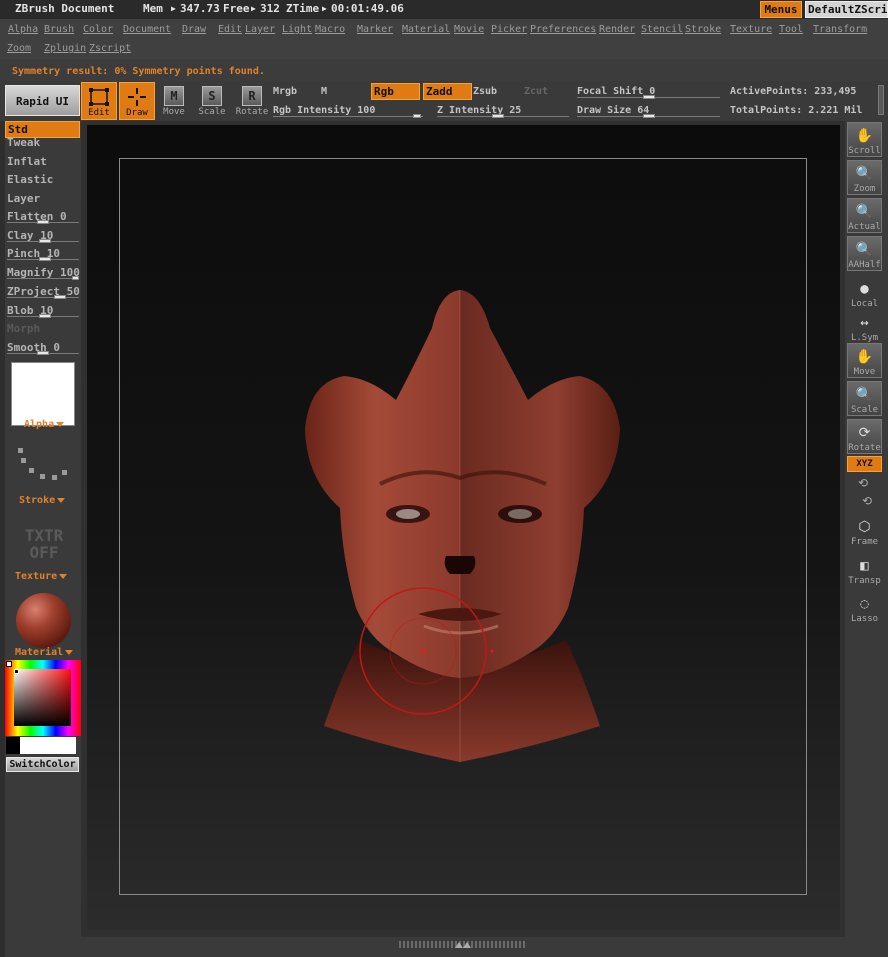  Describe the element at coordinates (864, 531) in the screenshot. I see `frame-button: ⬡ Frame` at that location.